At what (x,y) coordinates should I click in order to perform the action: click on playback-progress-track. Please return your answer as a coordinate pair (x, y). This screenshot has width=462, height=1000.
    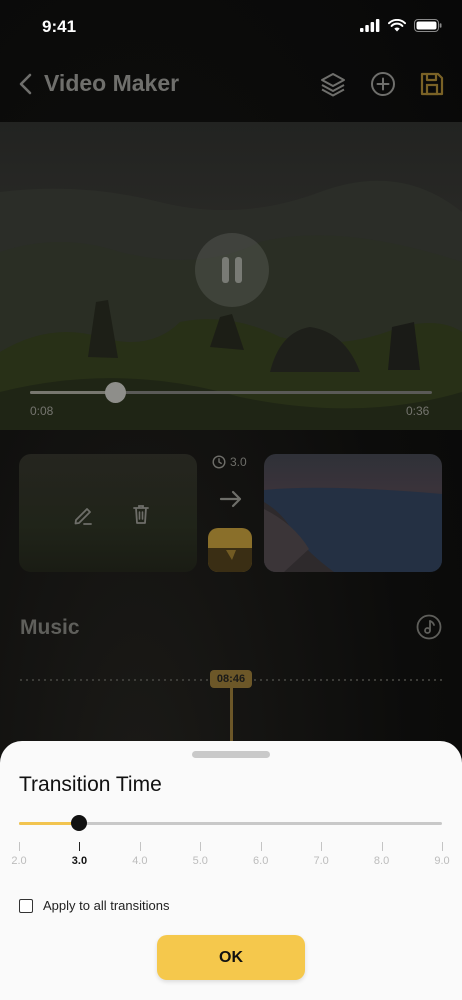
    Looking at the image, I should click on (231, 392).